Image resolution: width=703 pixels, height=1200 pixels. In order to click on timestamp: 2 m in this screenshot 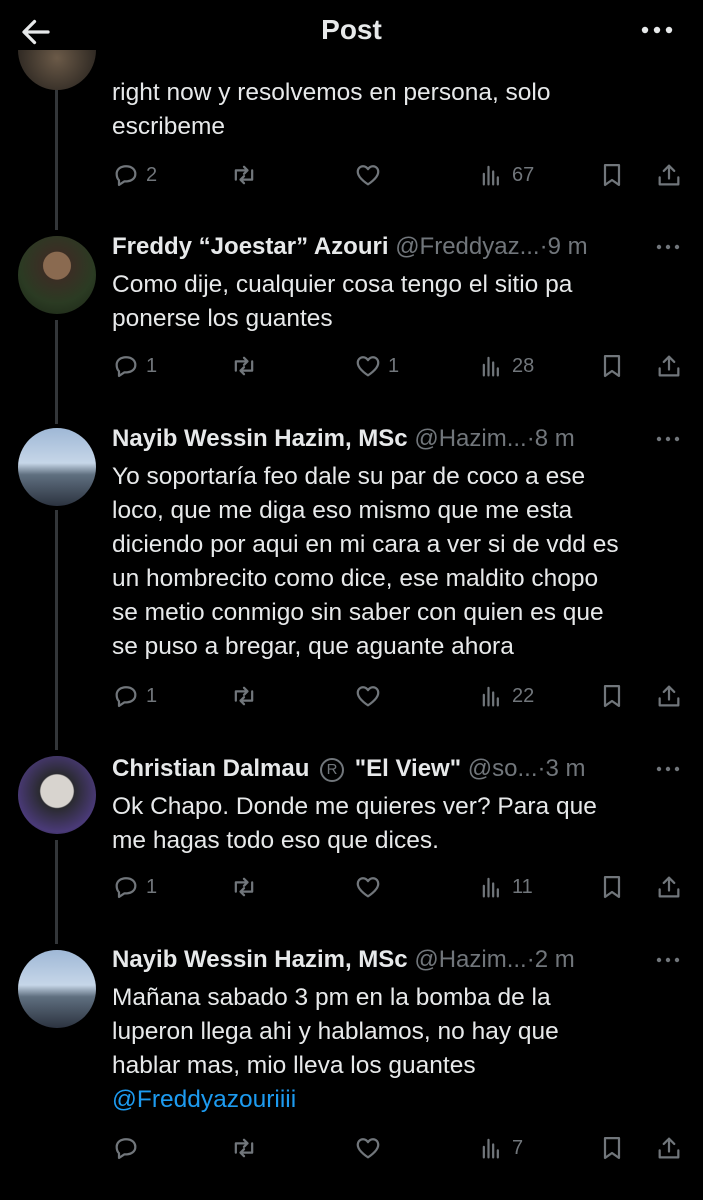, I will do `click(555, 959)`.